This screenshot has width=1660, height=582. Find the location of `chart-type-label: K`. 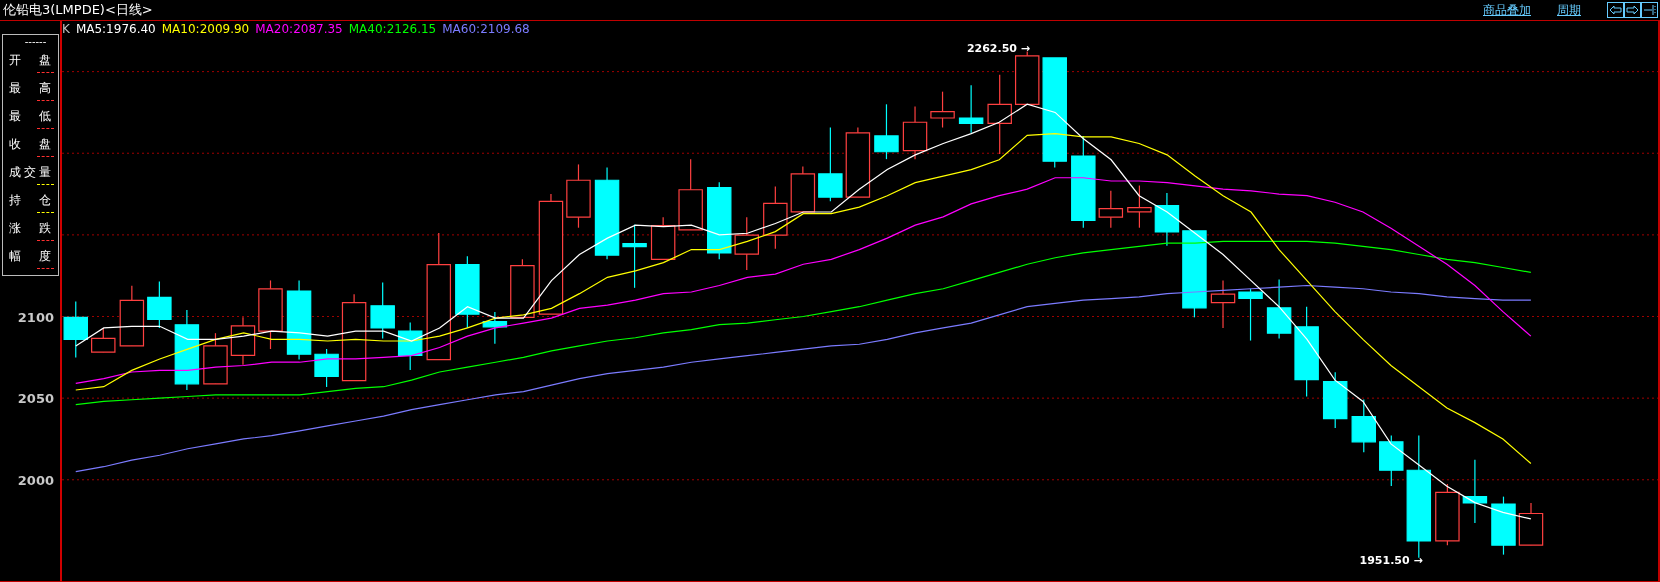

chart-type-label: K is located at coordinates (66, 29).